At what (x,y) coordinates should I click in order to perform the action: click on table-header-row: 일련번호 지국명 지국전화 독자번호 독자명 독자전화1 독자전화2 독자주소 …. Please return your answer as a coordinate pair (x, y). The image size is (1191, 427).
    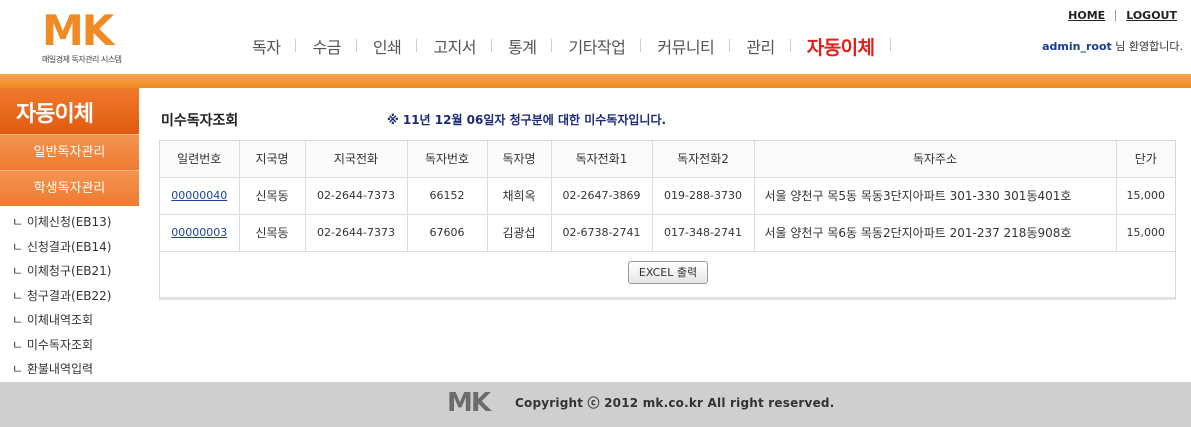
    Looking at the image, I should click on (667, 159).